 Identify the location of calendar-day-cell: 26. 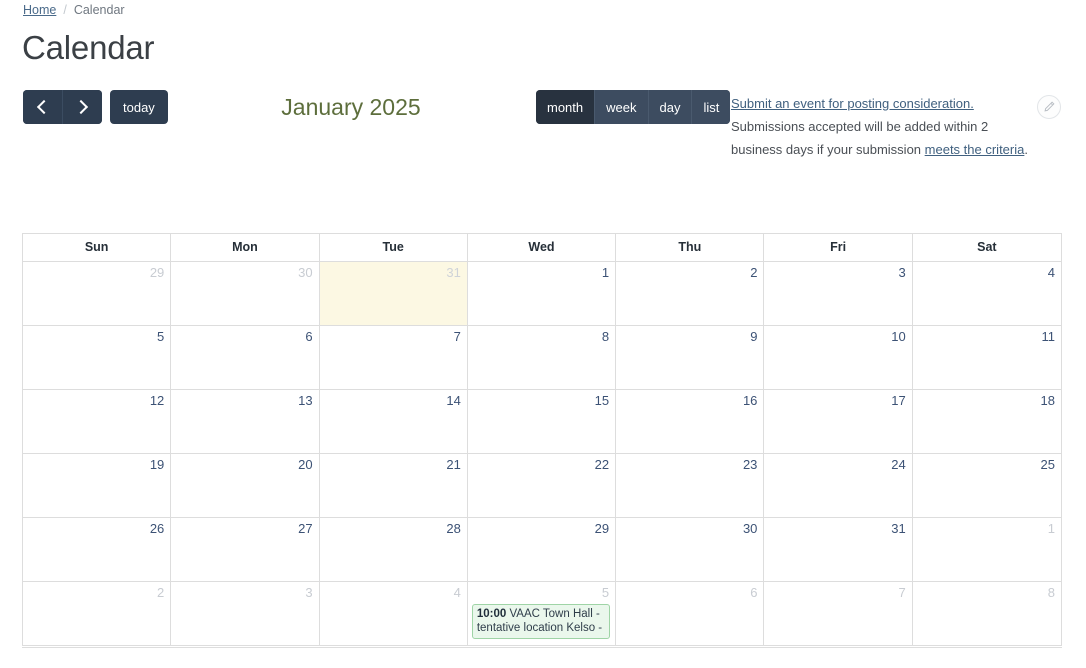
(97, 549).